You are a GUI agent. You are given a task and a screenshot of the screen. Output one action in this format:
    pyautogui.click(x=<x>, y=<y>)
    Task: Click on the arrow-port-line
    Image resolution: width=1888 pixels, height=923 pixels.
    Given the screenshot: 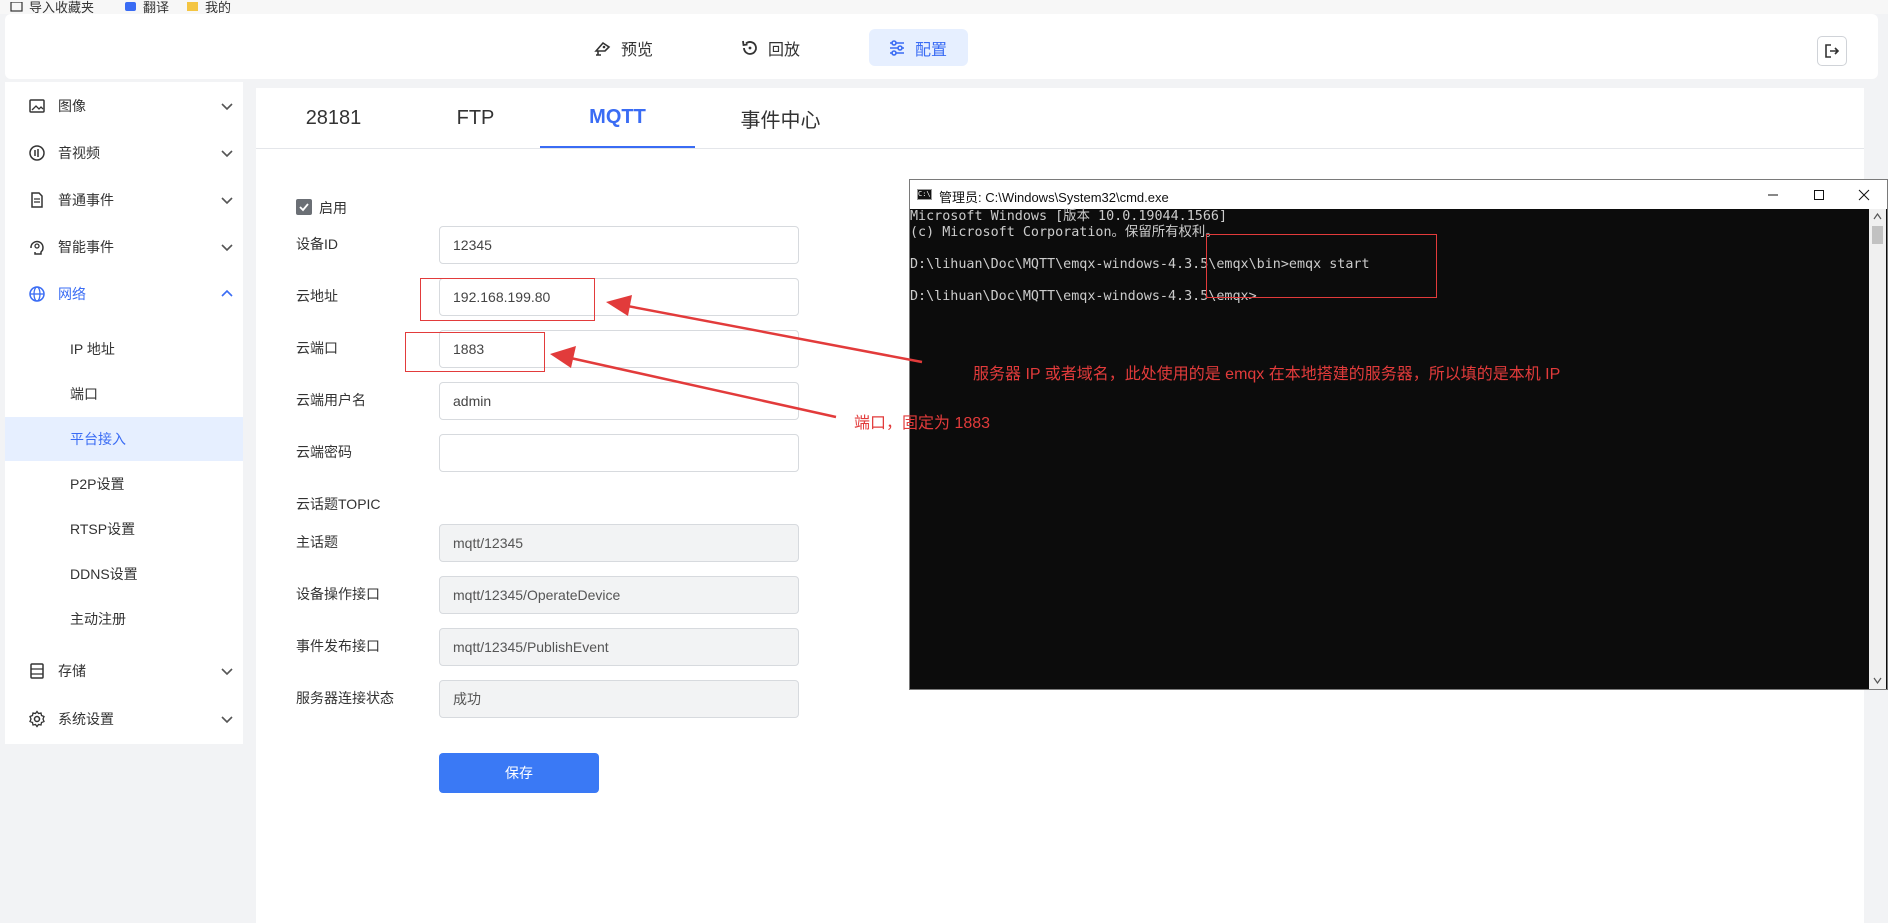 What is the action you would take?
    pyautogui.click(x=701, y=387)
    